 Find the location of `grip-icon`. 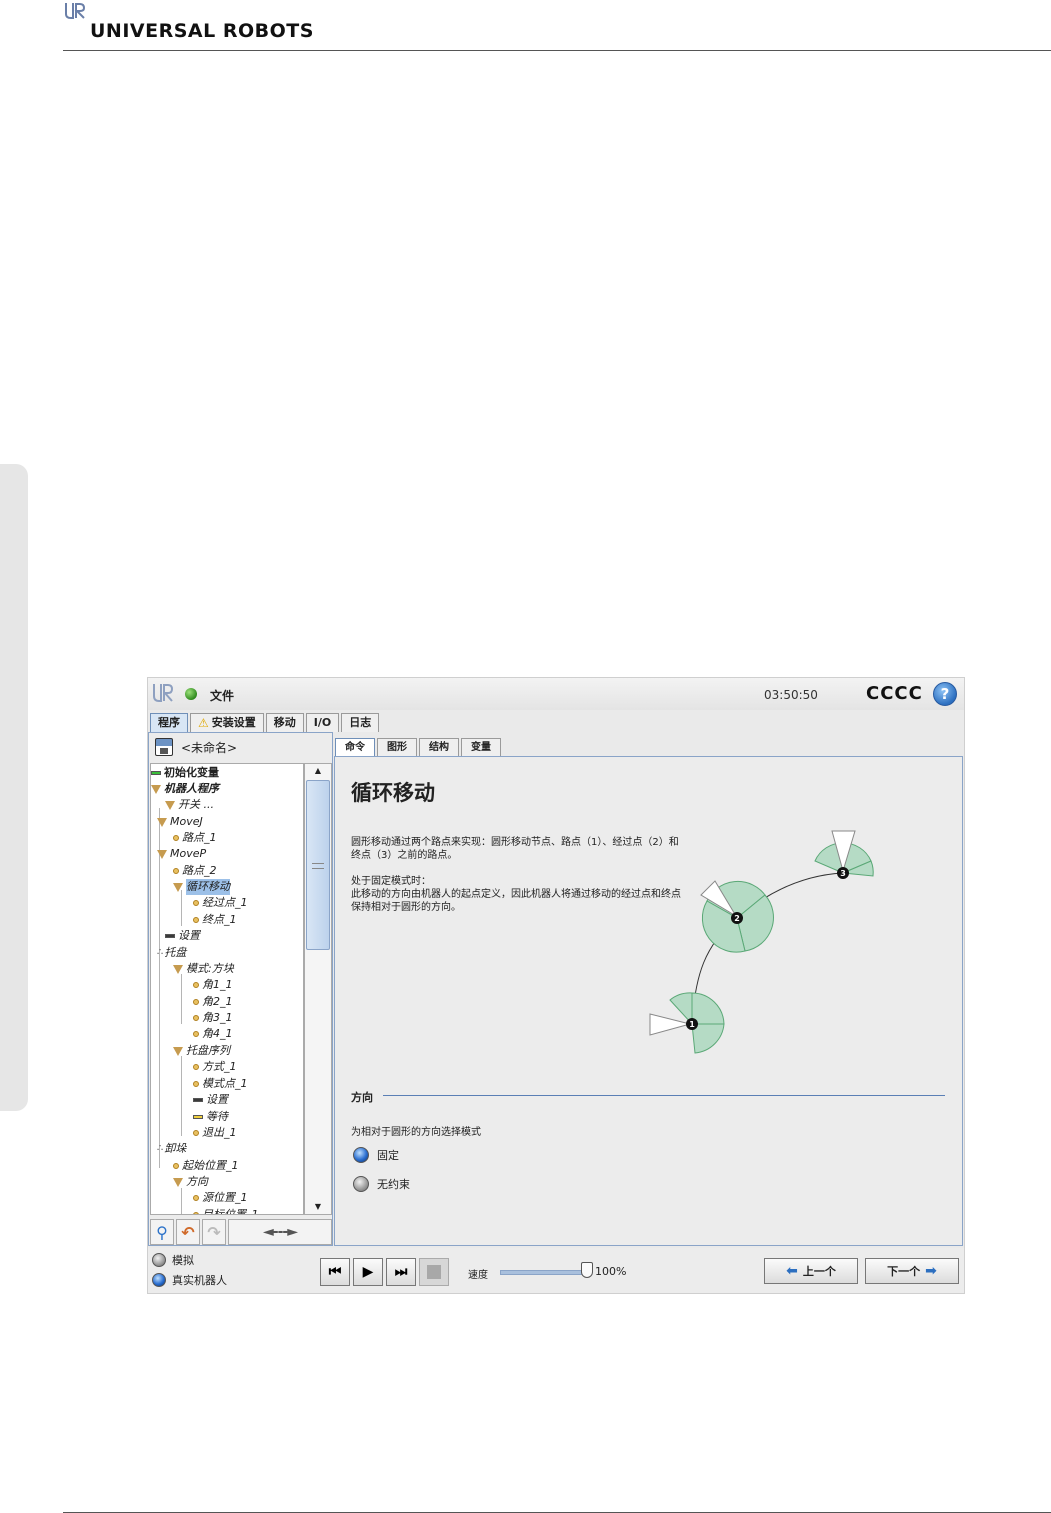

grip-icon is located at coordinates (318, 866).